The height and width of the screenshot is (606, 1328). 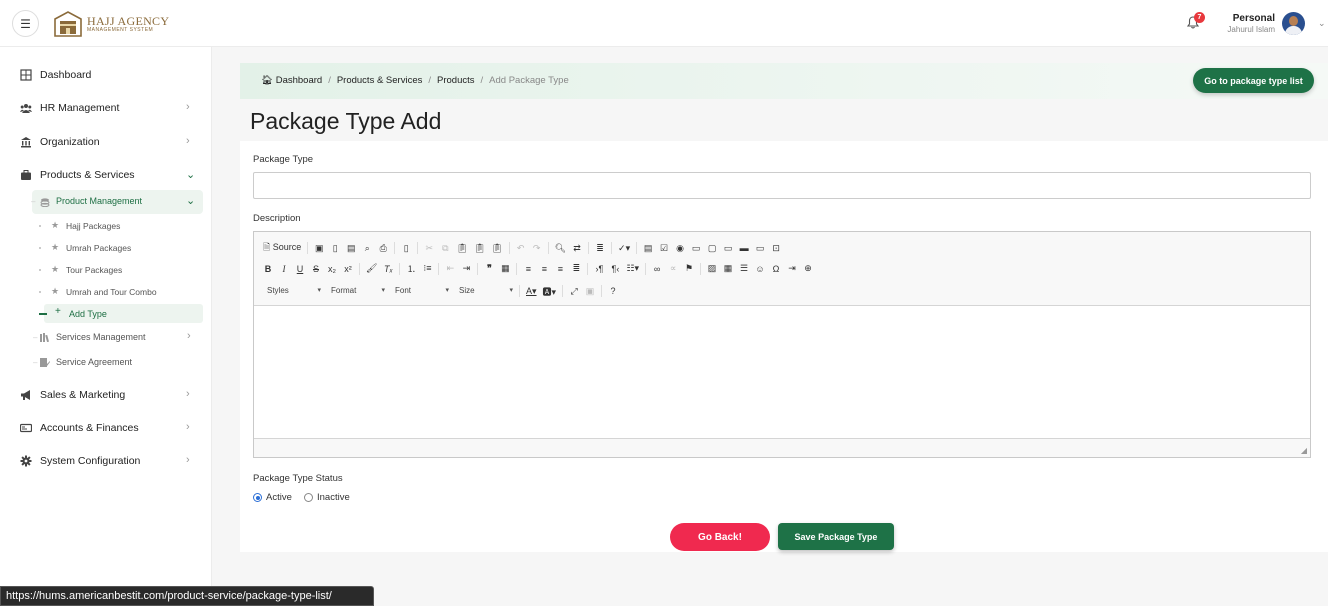 I want to click on select-all-icon: ≣, so click(x=600, y=248).